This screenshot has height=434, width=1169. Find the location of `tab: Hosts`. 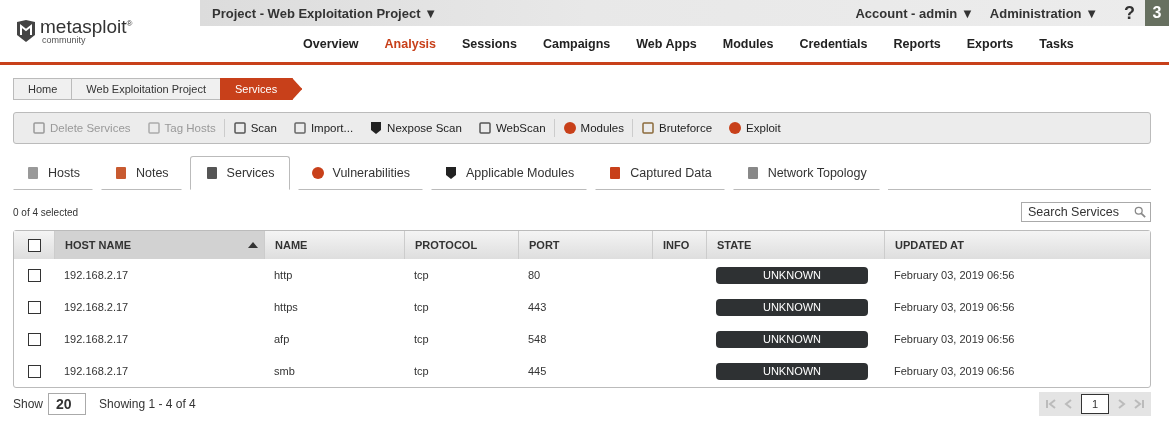

tab: Hosts is located at coordinates (53, 173).